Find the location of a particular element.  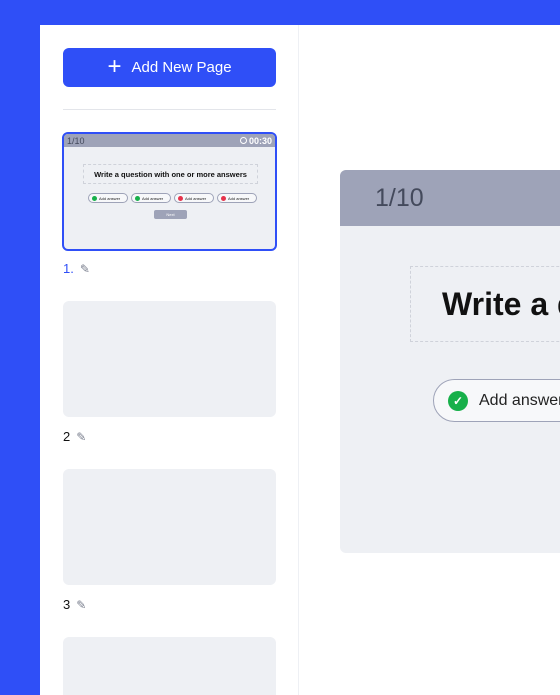

page-number: 2 is located at coordinates (67, 436).